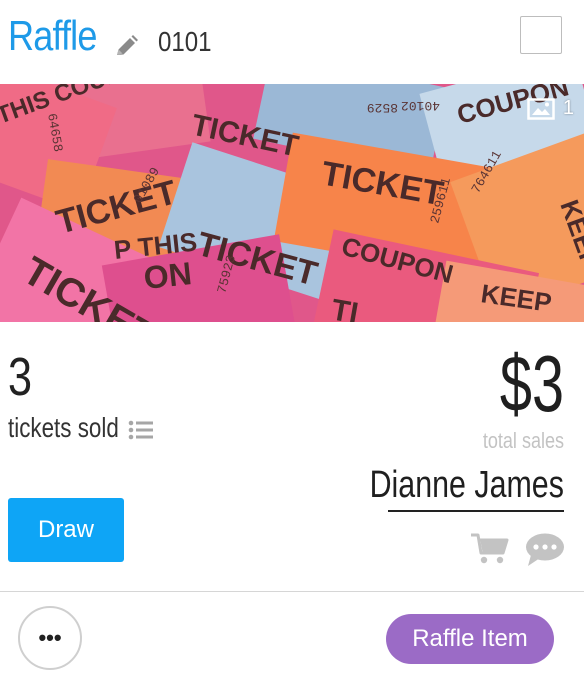  What do you see at coordinates (523, 440) in the screenshot?
I see `total-sales-label: total sales` at bounding box center [523, 440].